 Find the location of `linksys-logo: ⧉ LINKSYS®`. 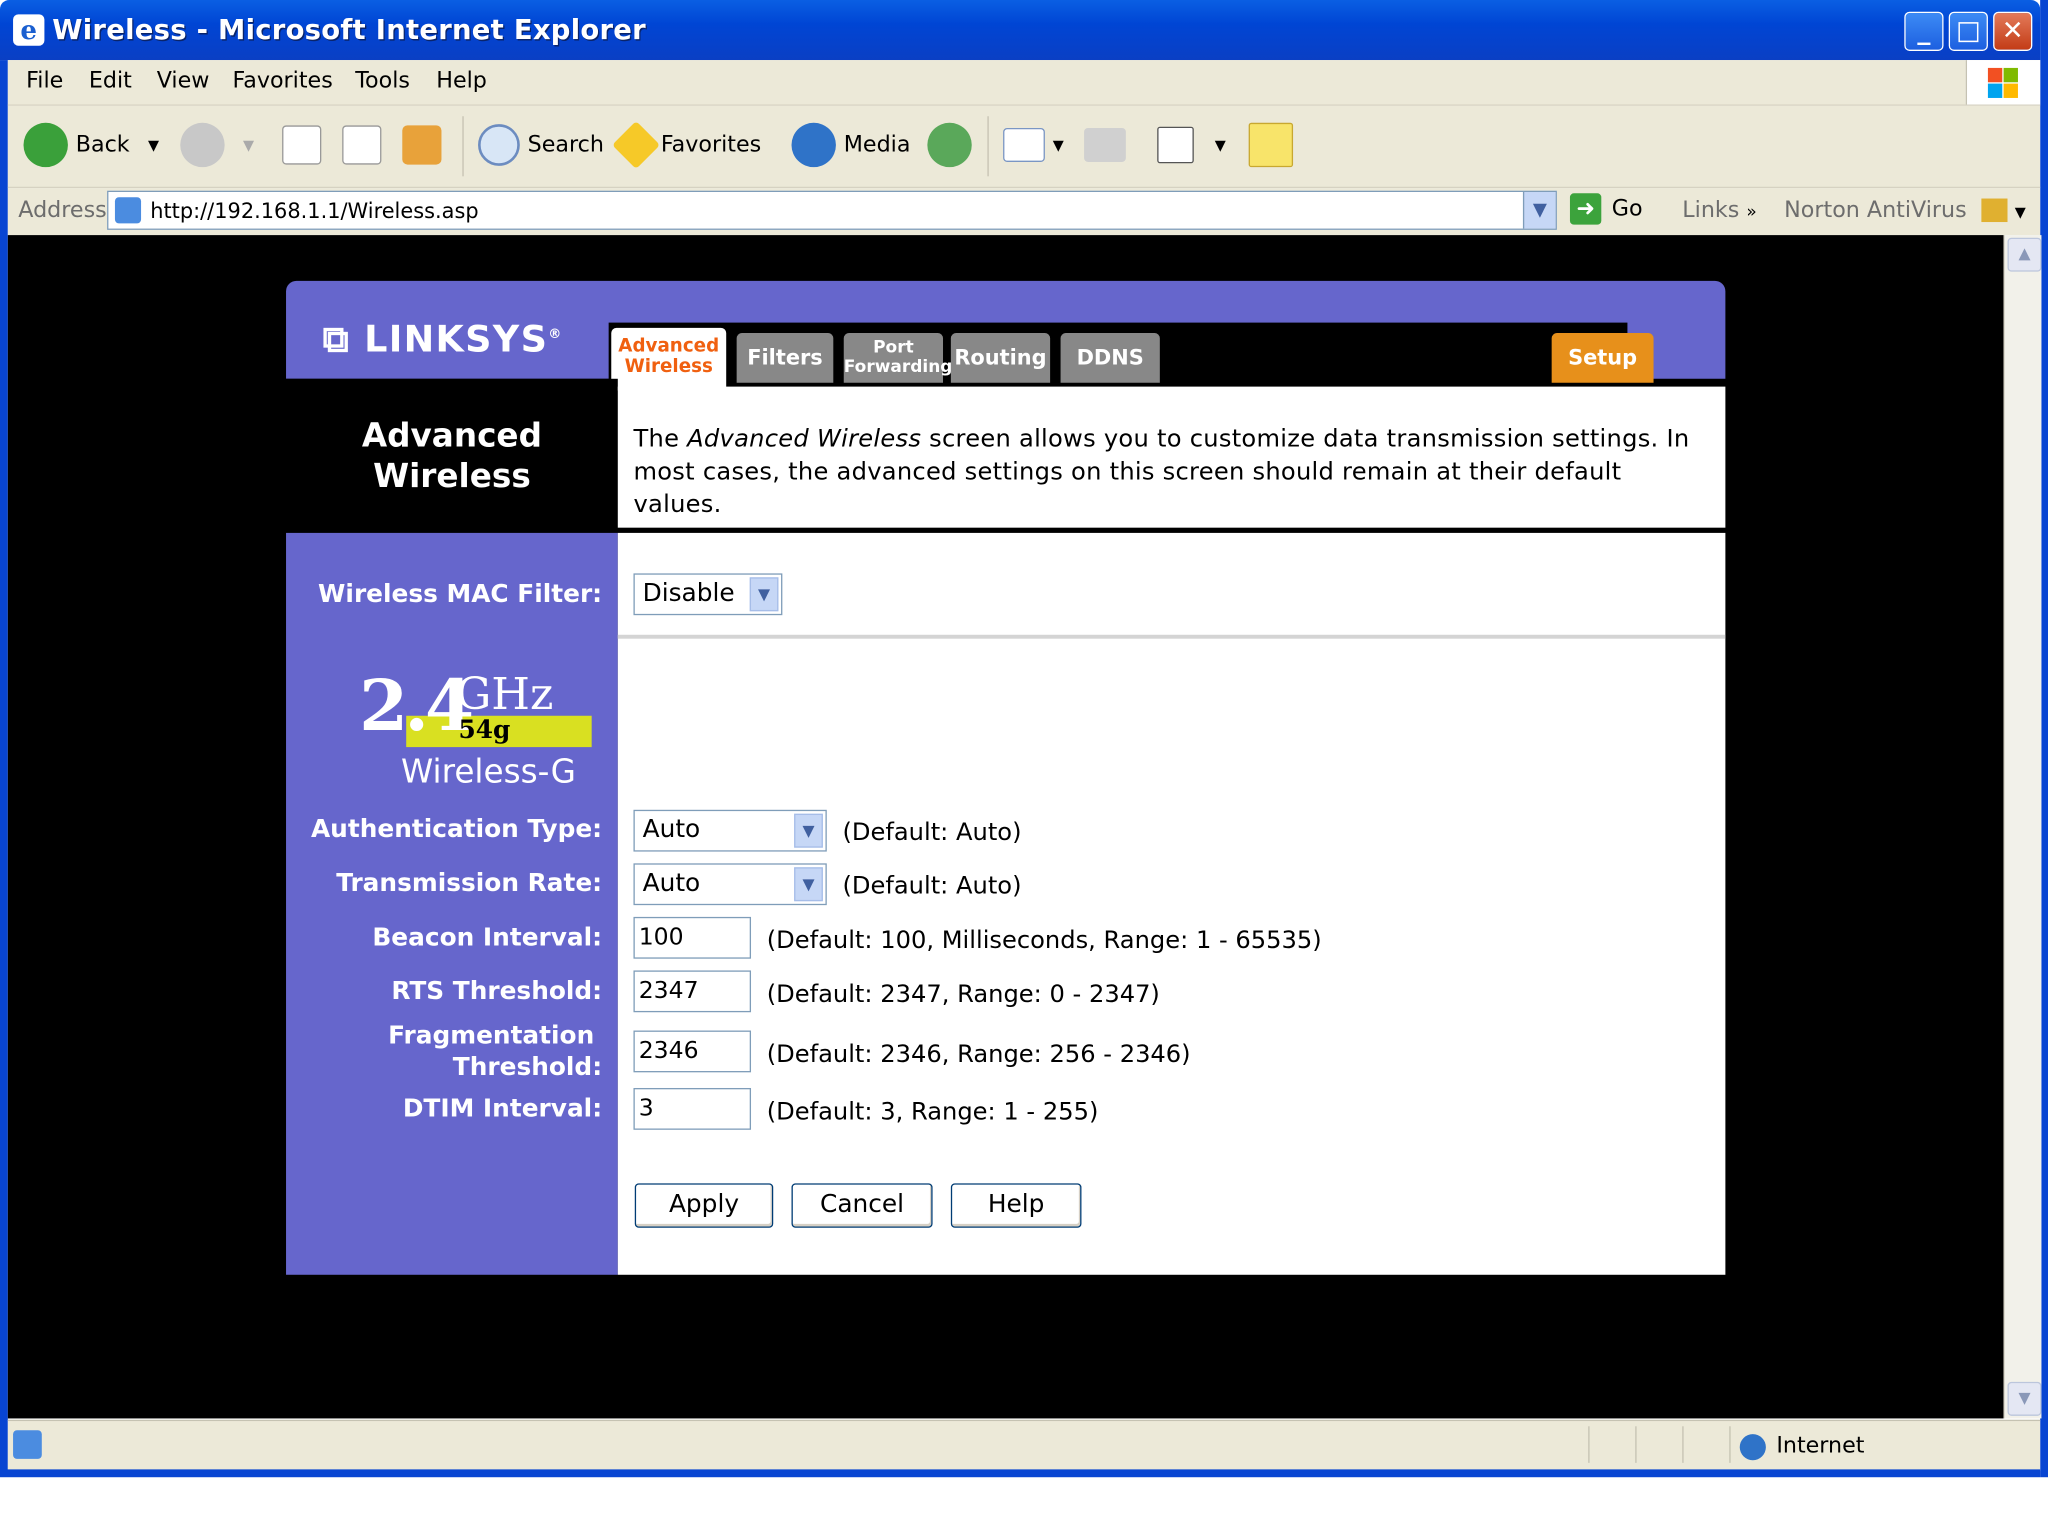

linksys-logo: ⧉ LINKSYS® is located at coordinates (442, 339).